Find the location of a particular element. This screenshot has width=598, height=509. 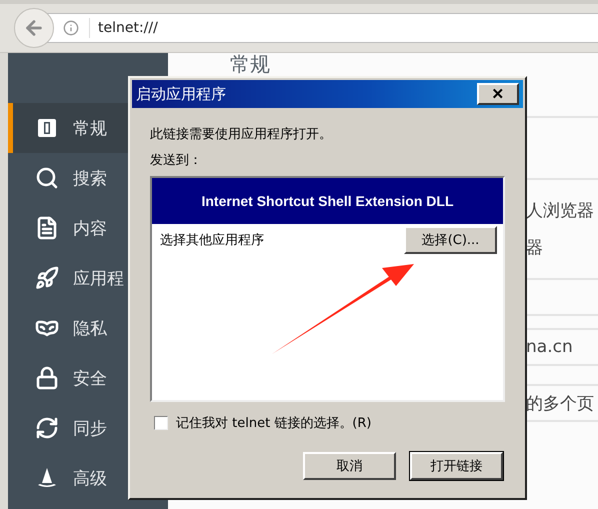

setting-text: 的多个页 is located at coordinates (560, 403).